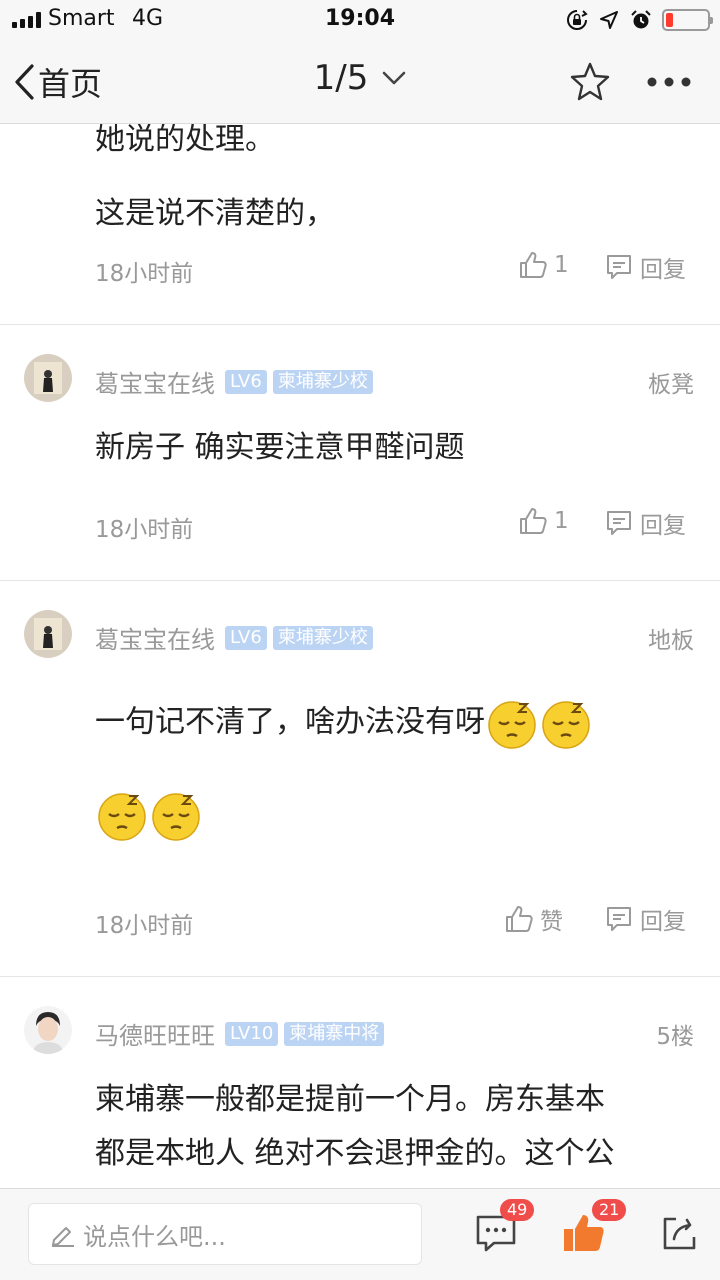 The height and width of the screenshot is (1280, 720). I want to click on like-count-badge: 21, so click(609, 1210).